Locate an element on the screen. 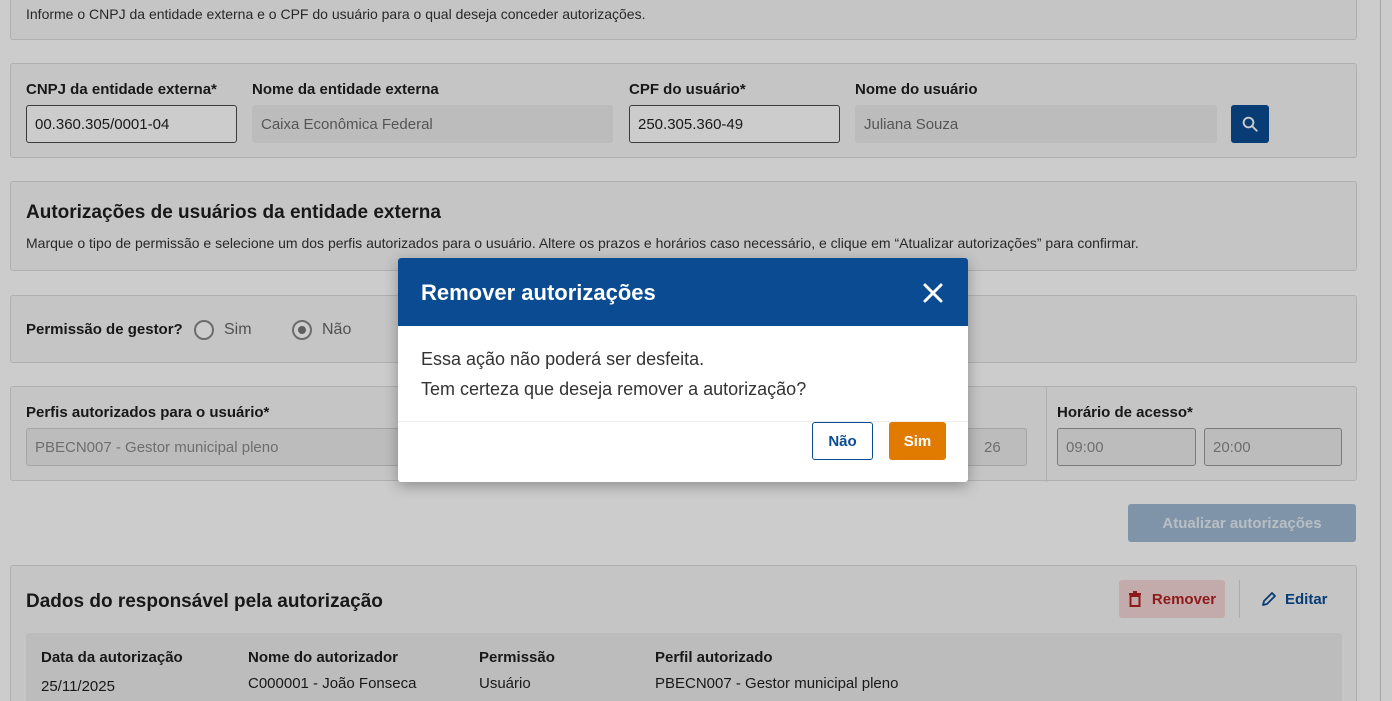 The height and width of the screenshot is (701, 1392). dialog-message-line1: Essa ação não poderá ser desfeita. is located at coordinates (563, 359).